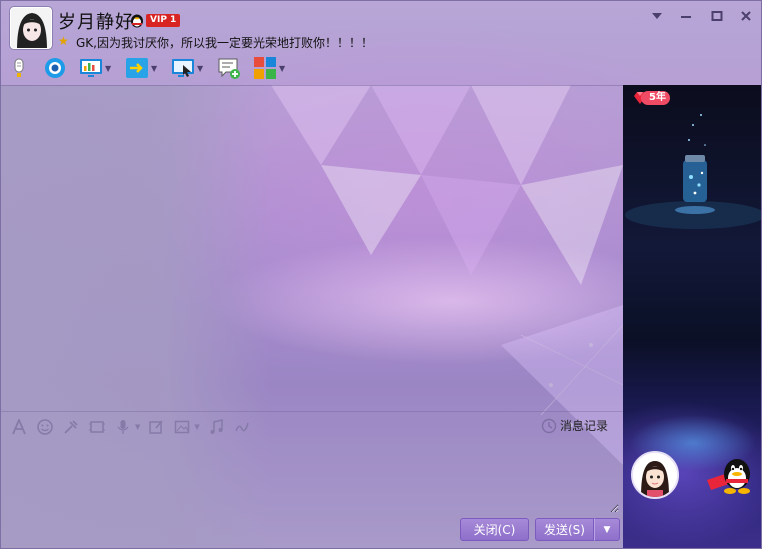  I want to click on file-transfer-icon, so click(137, 68).